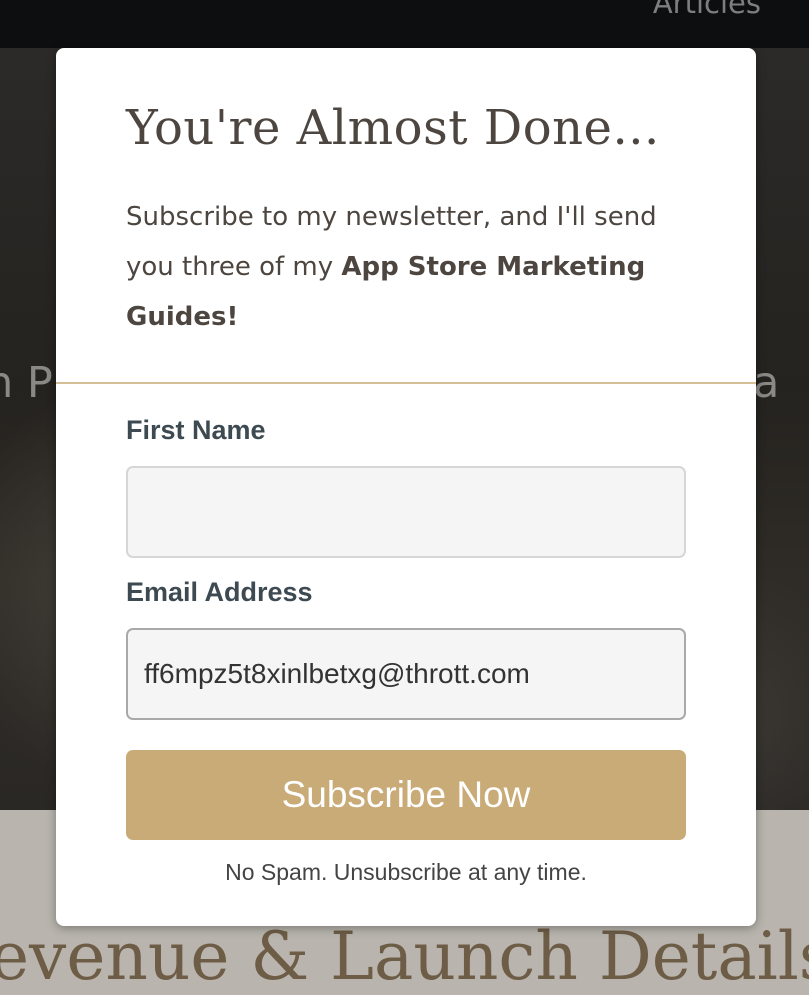 The height and width of the screenshot is (995, 809). Describe the element at coordinates (196, 430) in the screenshot. I see `first-name-label: First Name` at that location.